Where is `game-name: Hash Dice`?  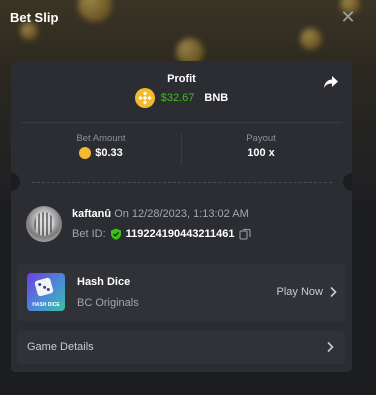 game-name: Hash Dice is located at coordinates (104, 282).